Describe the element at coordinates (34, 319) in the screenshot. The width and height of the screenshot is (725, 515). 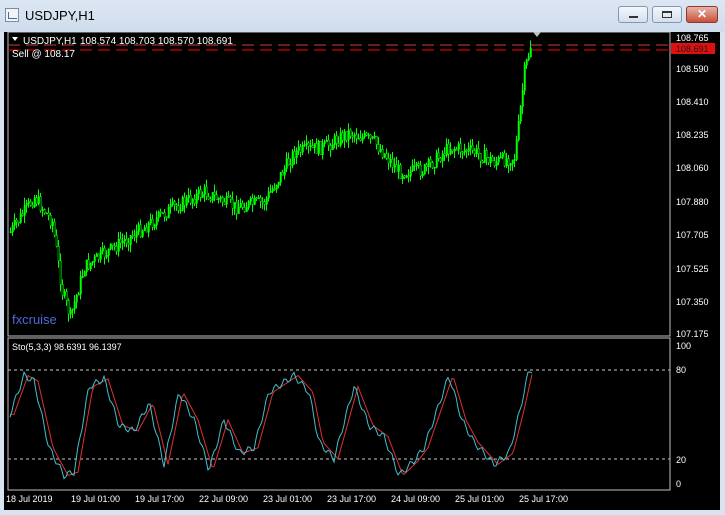
I see `watermark: fxcruise` at that location.